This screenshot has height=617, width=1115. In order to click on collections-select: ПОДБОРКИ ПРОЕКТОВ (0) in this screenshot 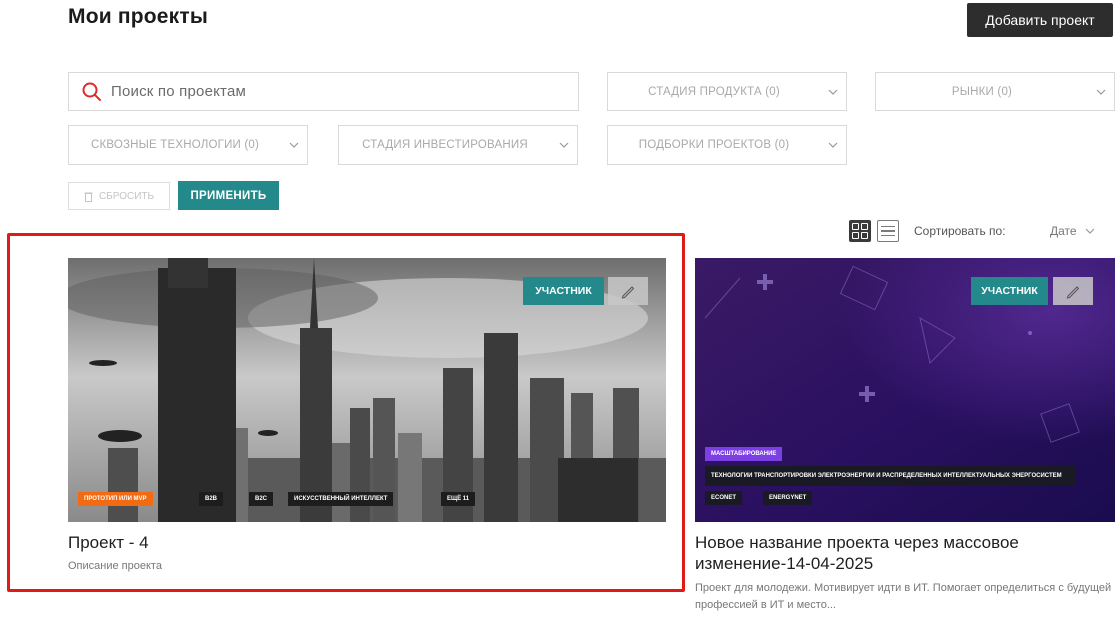, I will do `click(727, 145)`.